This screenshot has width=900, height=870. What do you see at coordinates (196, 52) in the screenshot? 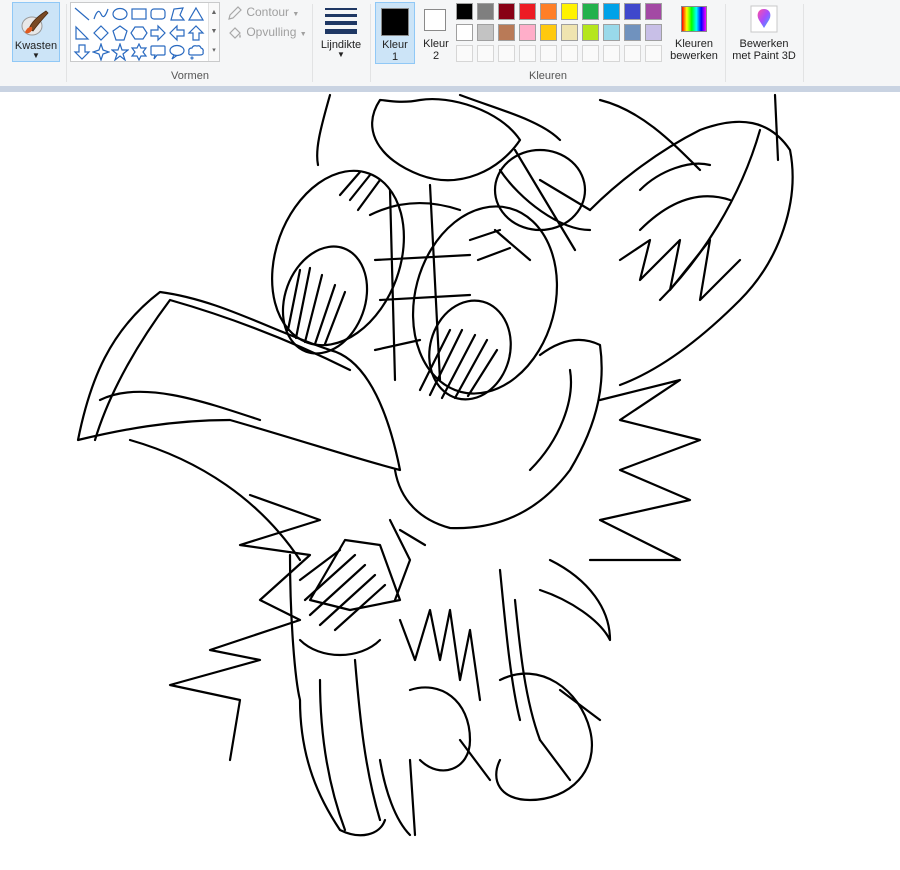
I see `cloud-callout-shape-icon` at bounding box center [196, 52].